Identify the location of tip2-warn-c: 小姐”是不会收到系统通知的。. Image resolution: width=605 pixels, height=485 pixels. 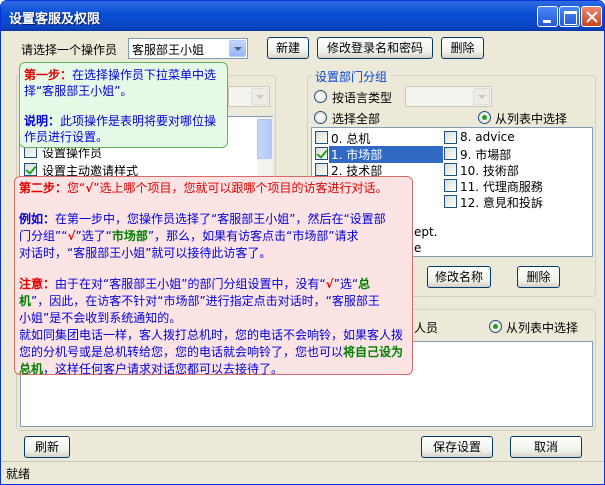
(100, 318).